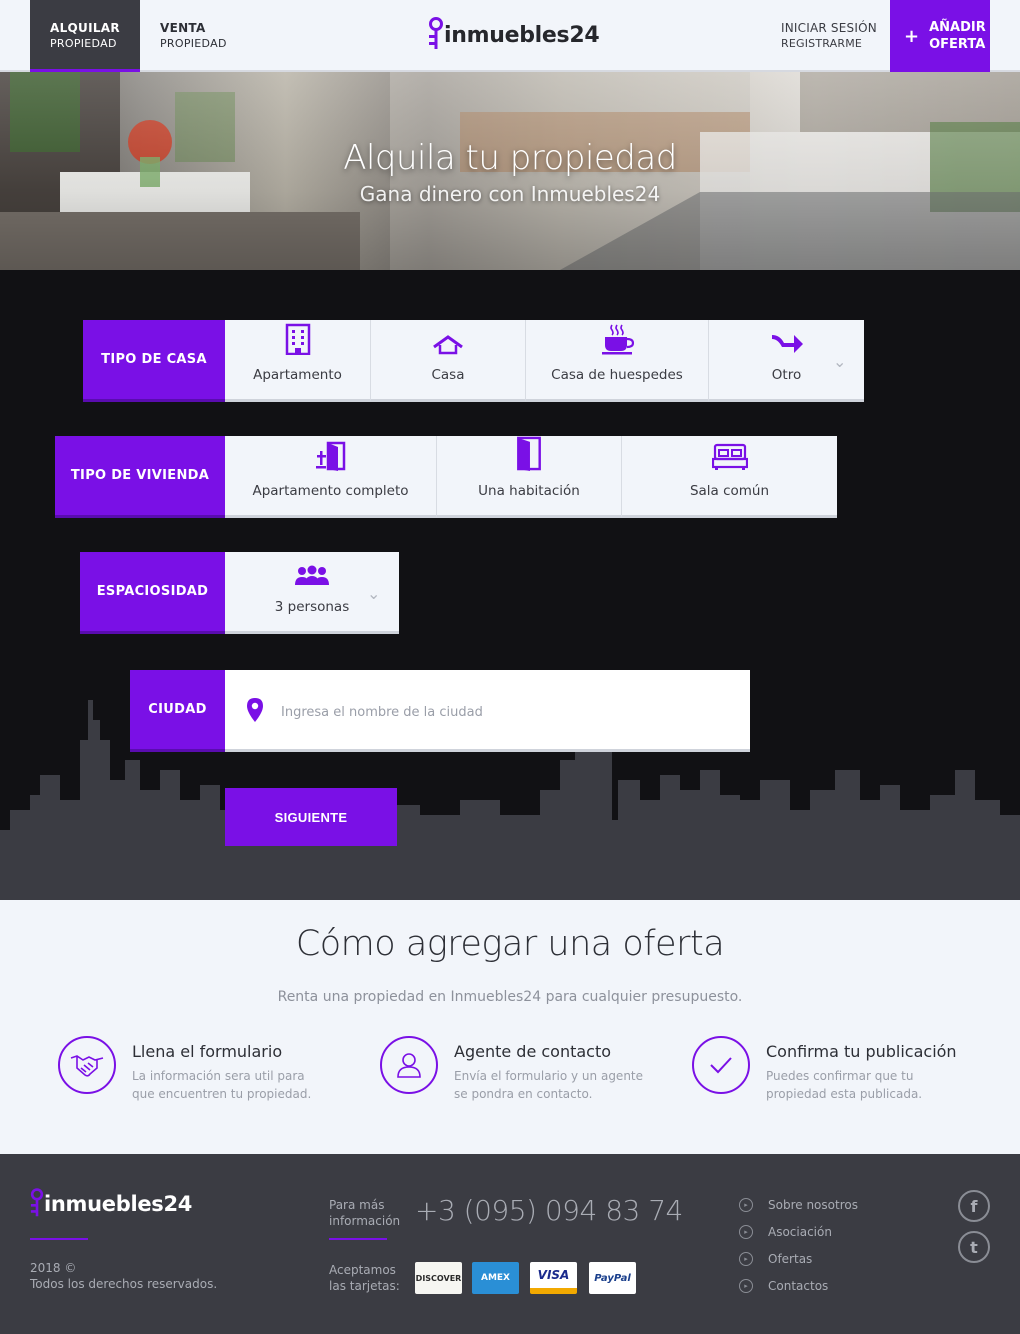 Image resolution: width=1020 pixels, height=1334 pixels. What do you see at coordinates (529, 491) in the screenshot?
I see `dwelling-type-room-label: Una habitación` at bounding box center [529, 491].